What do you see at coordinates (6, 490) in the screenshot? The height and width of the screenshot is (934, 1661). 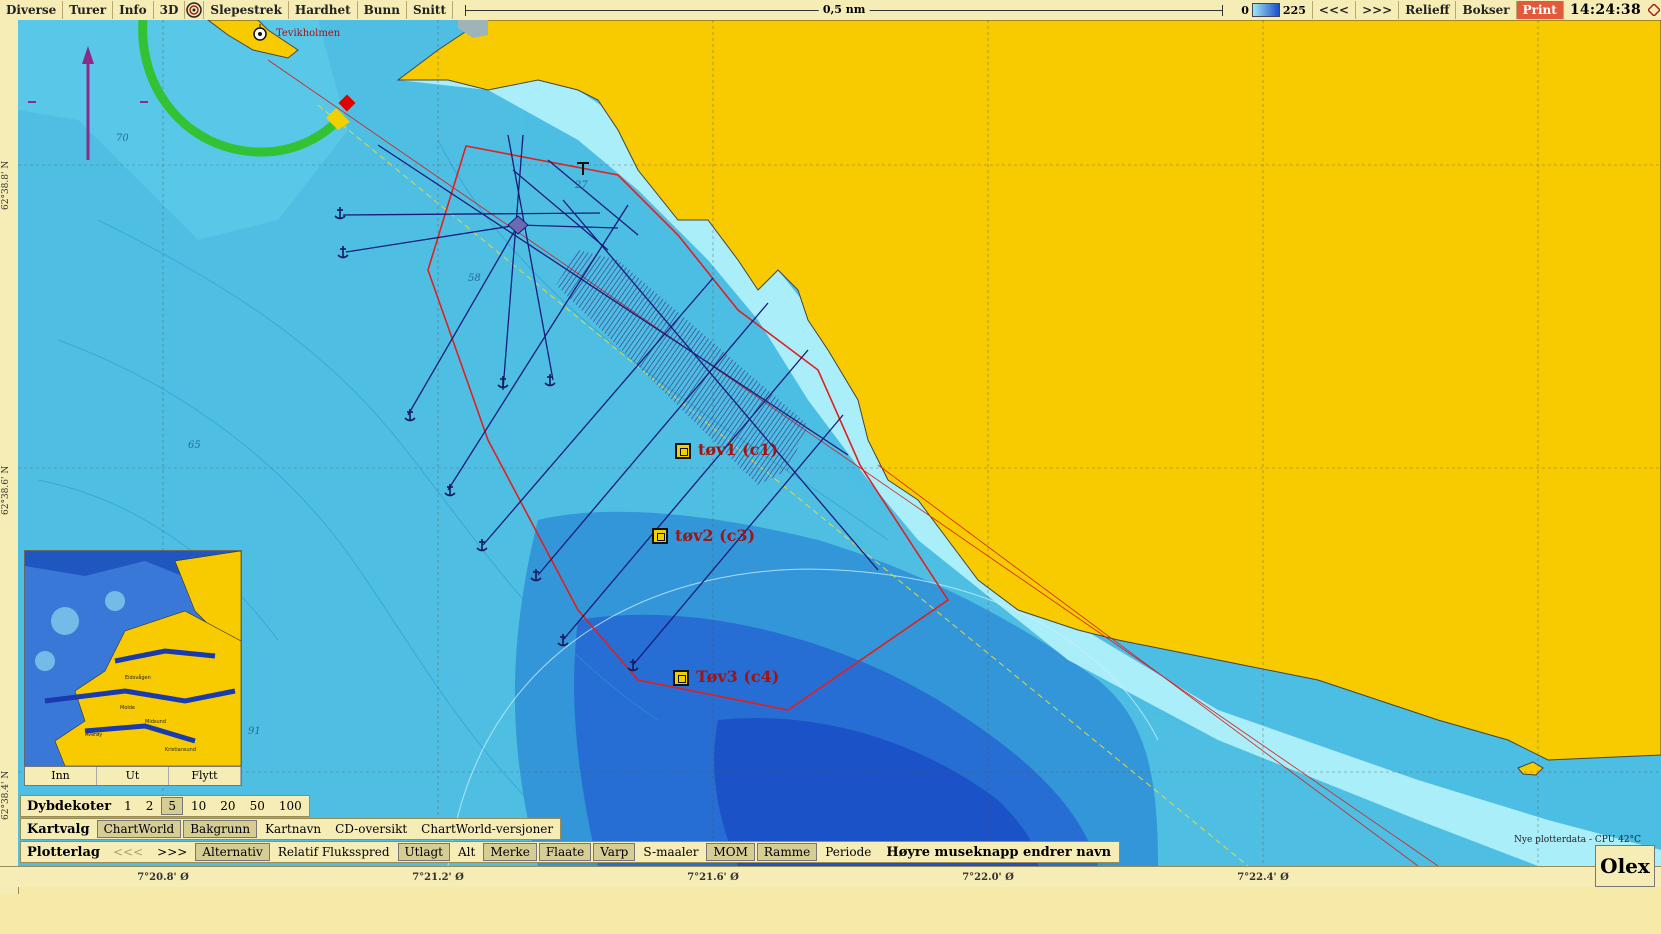 I see `lat-label: 62°38.6' N` at bounding box center [6, 490].